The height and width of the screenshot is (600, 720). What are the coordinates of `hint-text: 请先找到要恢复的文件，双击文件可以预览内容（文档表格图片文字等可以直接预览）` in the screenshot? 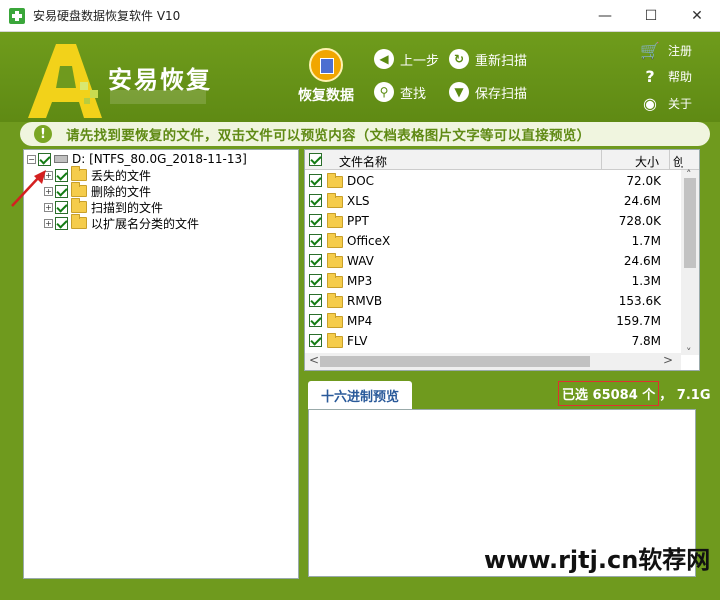 It's located at (328, 136).